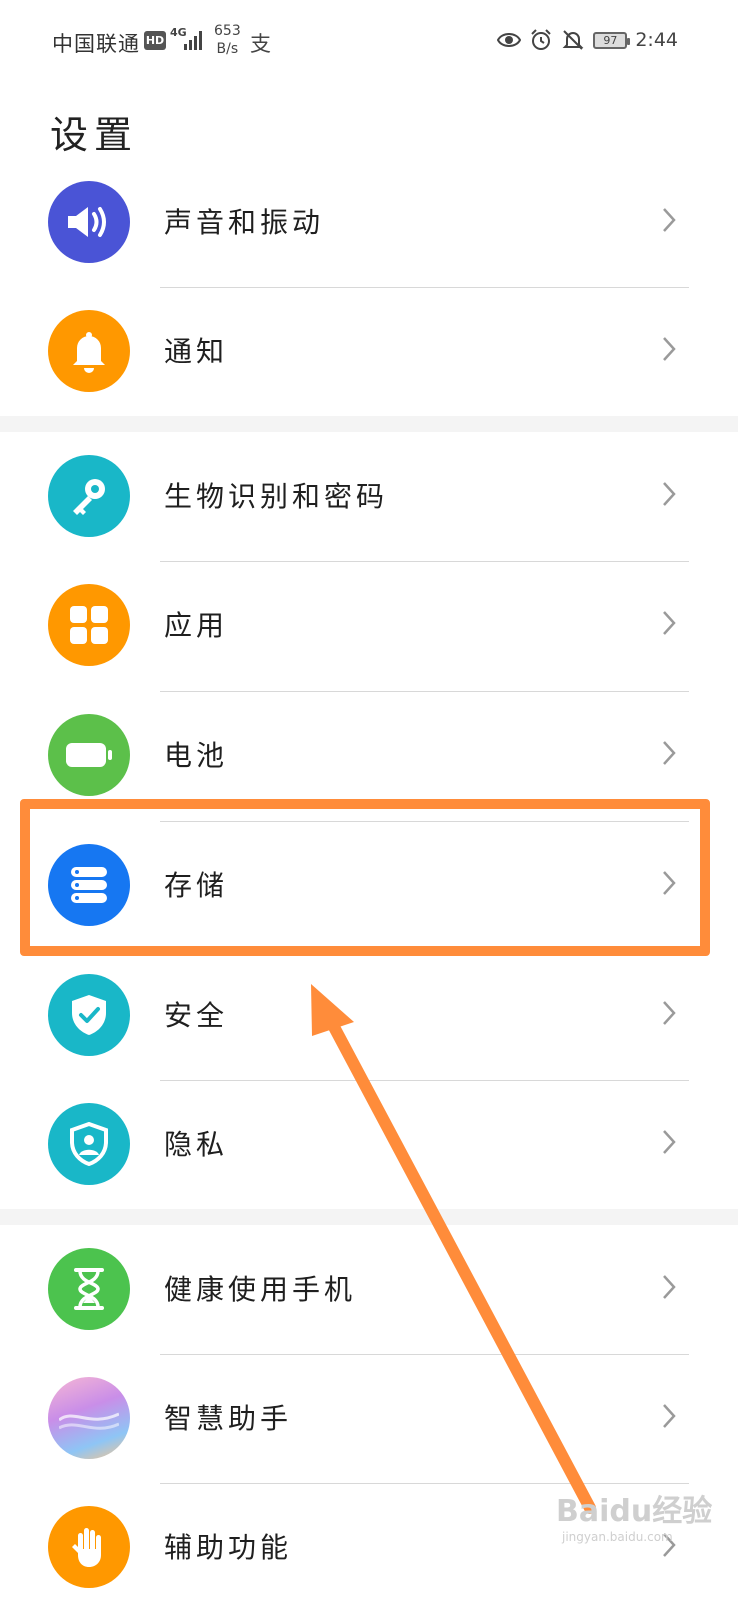  I want to click on highlight-box, so click(365, 877).